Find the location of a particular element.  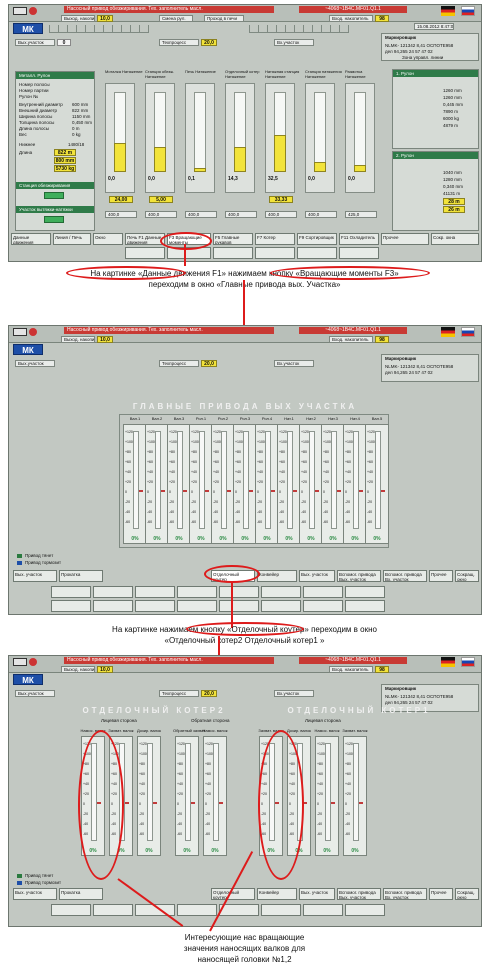

f9-button: F9 Сортировщик is located at coordinates (317, 239).